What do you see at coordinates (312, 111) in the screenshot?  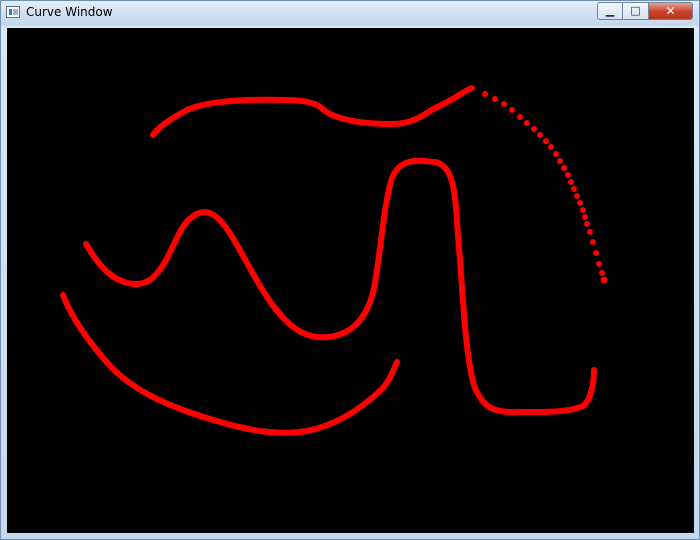 I see `curve-top-arc` at bounding box center [312, 111].